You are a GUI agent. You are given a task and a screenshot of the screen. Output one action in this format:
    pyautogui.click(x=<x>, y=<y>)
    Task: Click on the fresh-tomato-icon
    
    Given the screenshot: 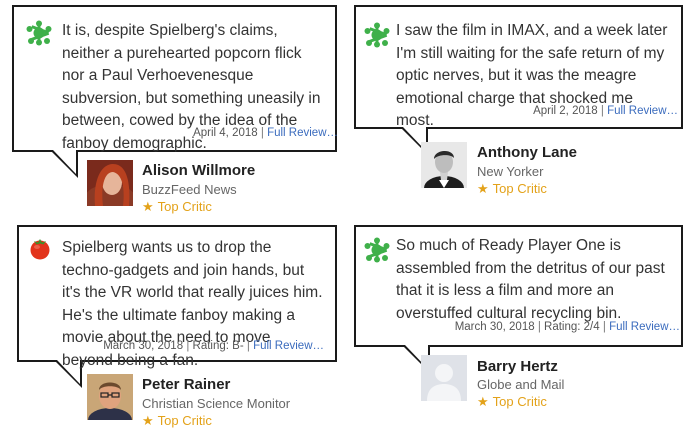 What is the action you would take?
    pyautogui.click(x=40, y=249)
    